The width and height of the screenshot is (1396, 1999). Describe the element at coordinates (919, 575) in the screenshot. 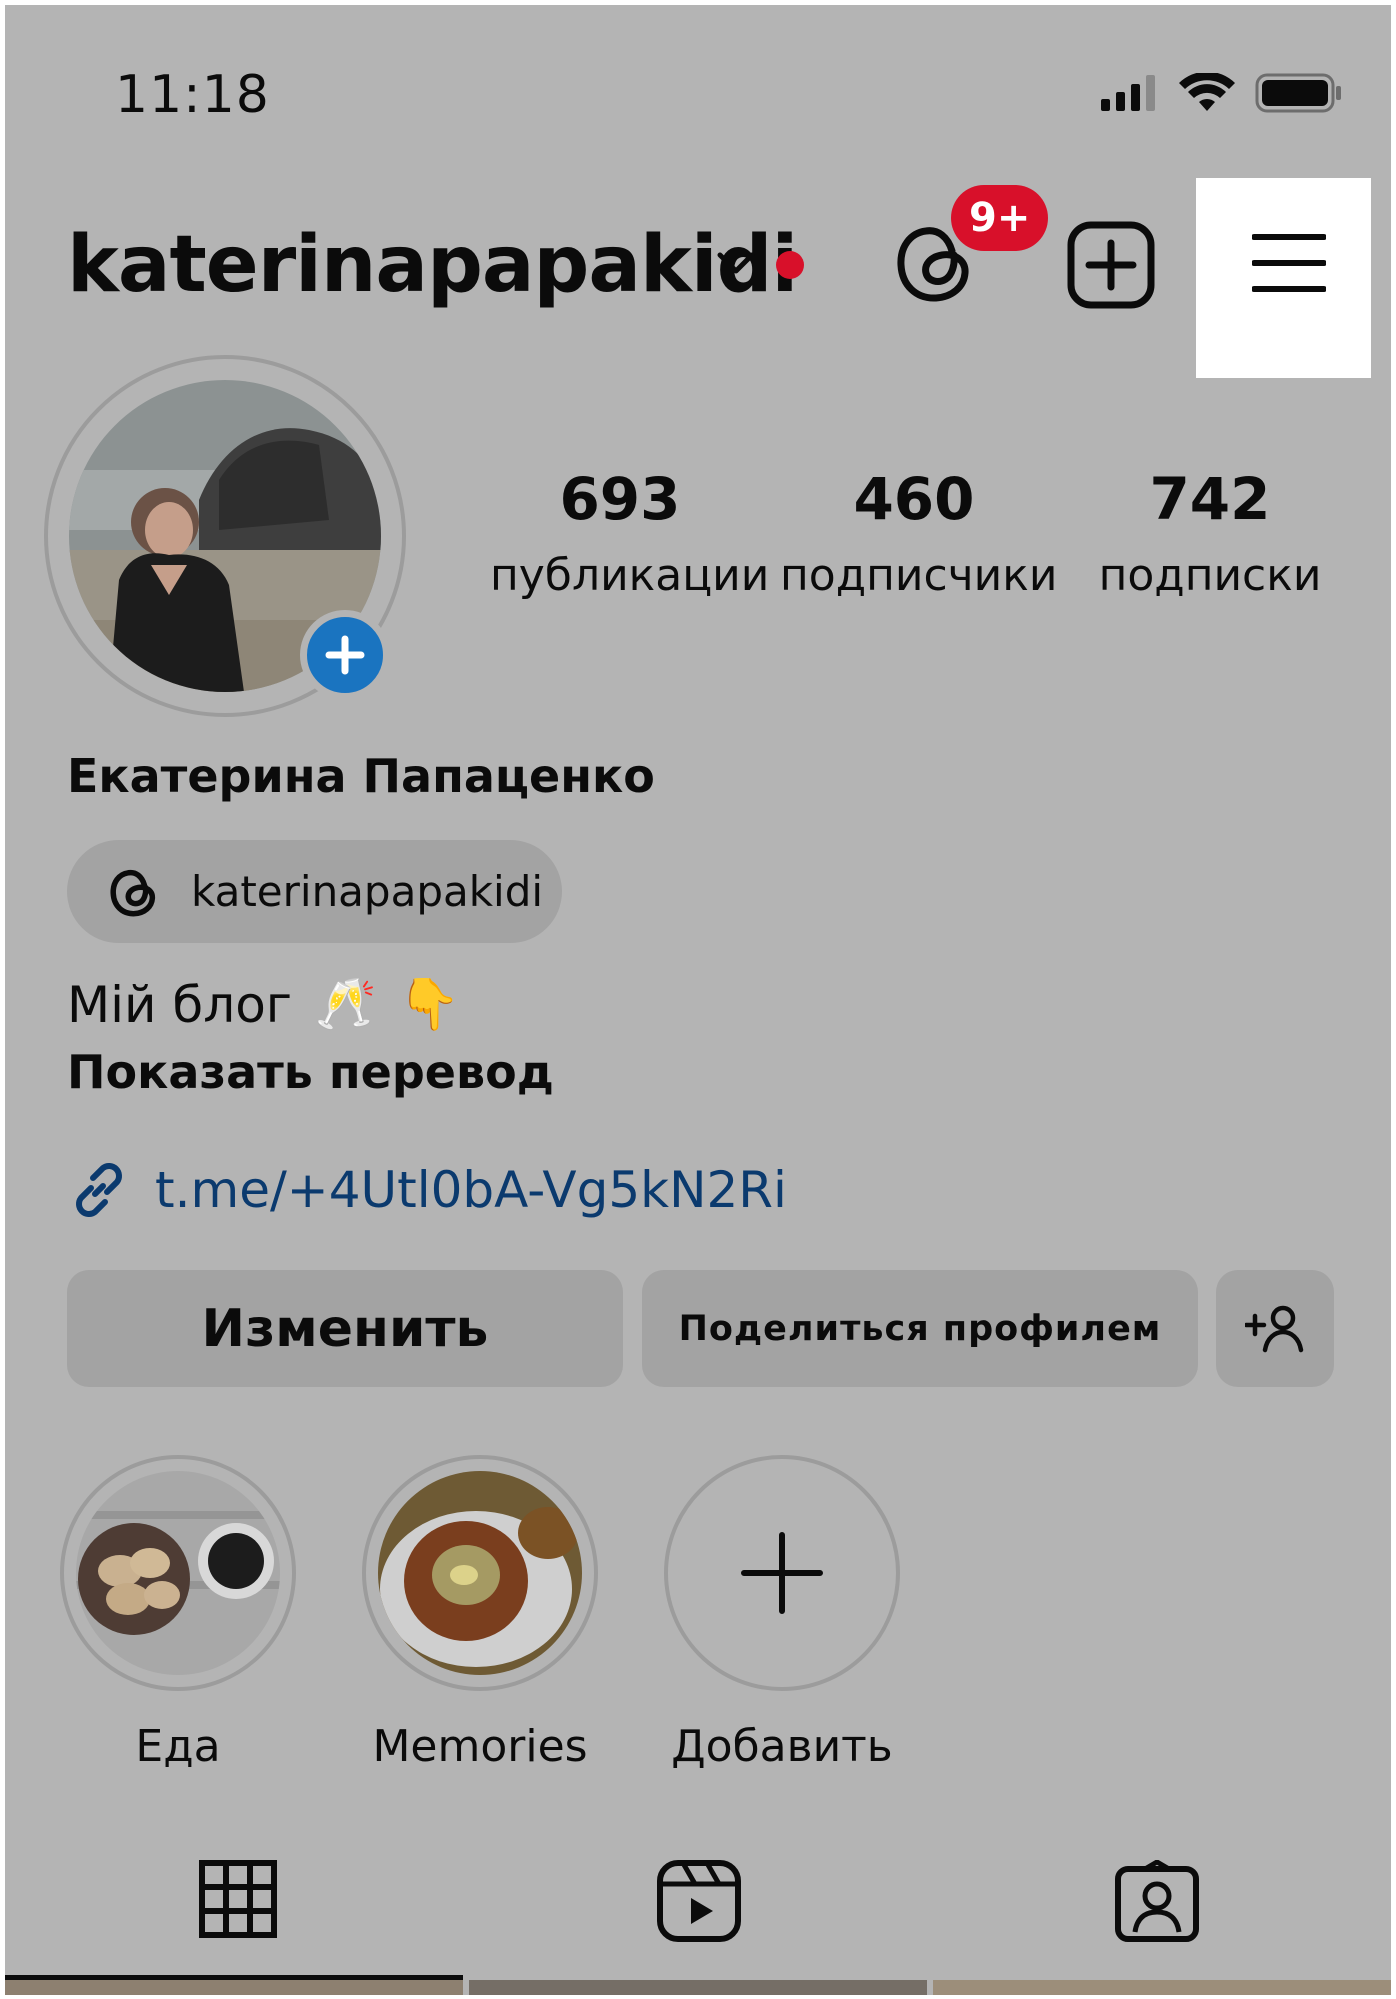

I see `stat-followers-label: подписчики` at that location.